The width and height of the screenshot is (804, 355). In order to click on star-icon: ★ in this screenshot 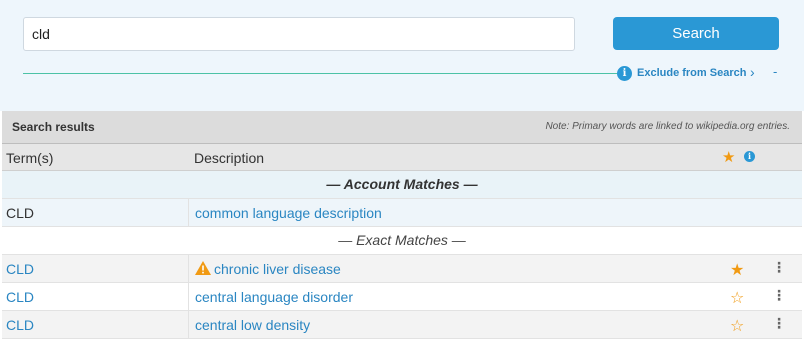, I will do `click(728, 157)`.